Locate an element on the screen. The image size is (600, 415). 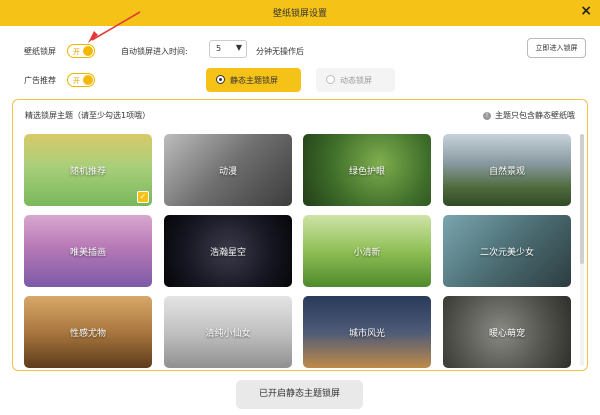
panel-note-text: 主题只包含静态壁纸哦 is located at coordinates (535, 115).